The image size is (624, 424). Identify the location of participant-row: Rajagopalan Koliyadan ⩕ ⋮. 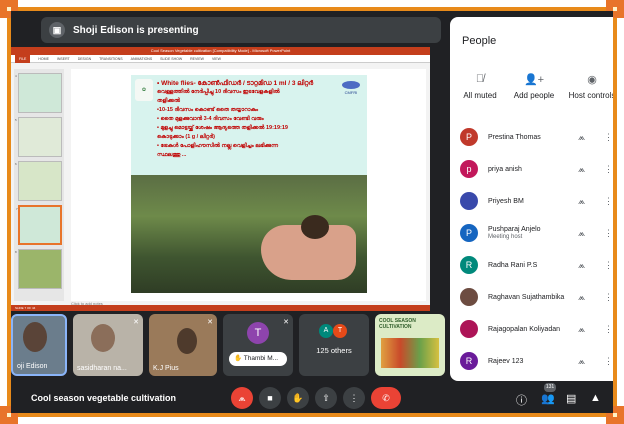
(531, 329).